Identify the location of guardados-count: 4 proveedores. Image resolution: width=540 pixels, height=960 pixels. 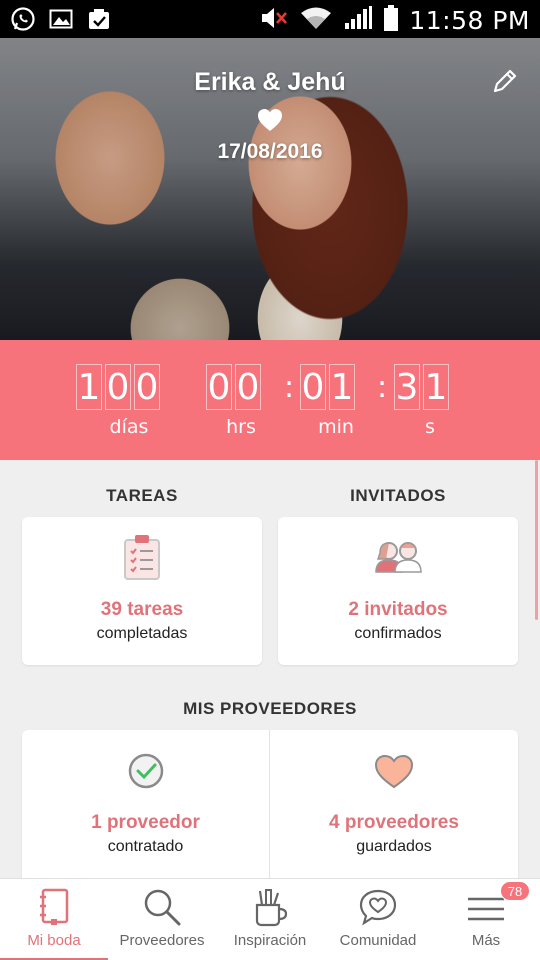
(394, 822).